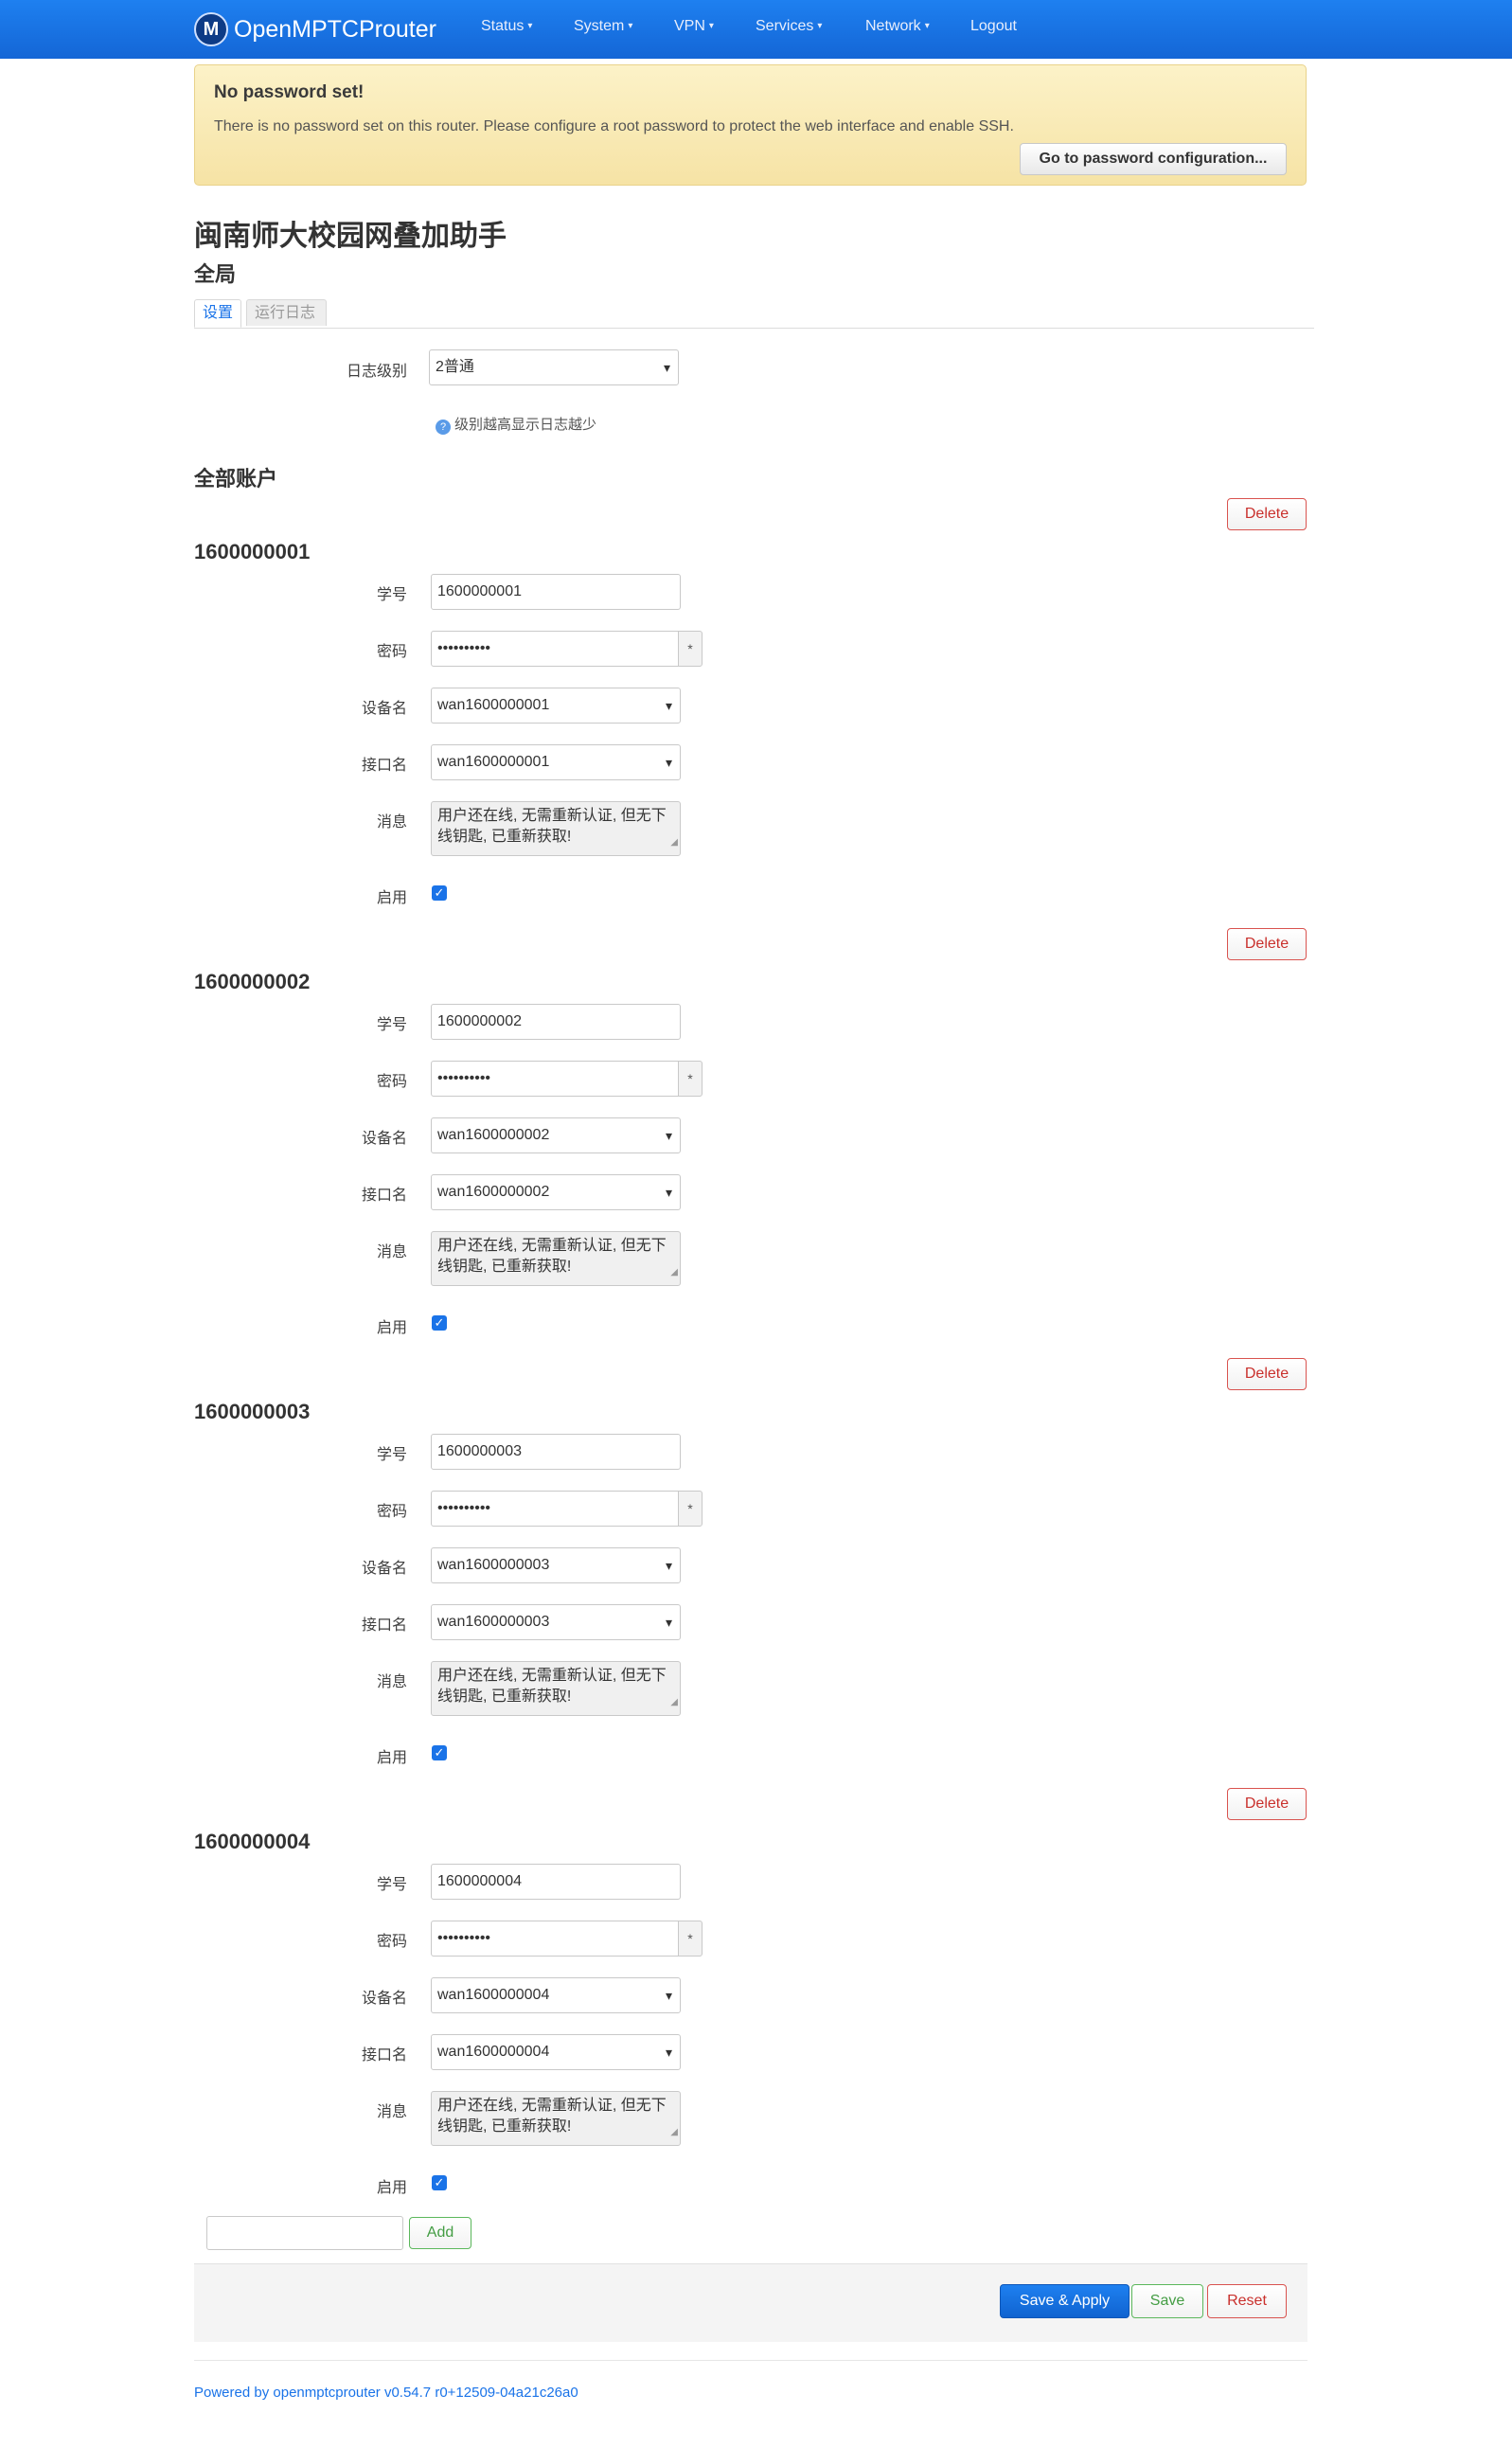 The width and height of the screenshot is (1512, 2448). What do you see at coordinates (335, 29) in the screenshot?
I see `brand-name: OpenMPTCProuter` at bounding box center [335, 29].